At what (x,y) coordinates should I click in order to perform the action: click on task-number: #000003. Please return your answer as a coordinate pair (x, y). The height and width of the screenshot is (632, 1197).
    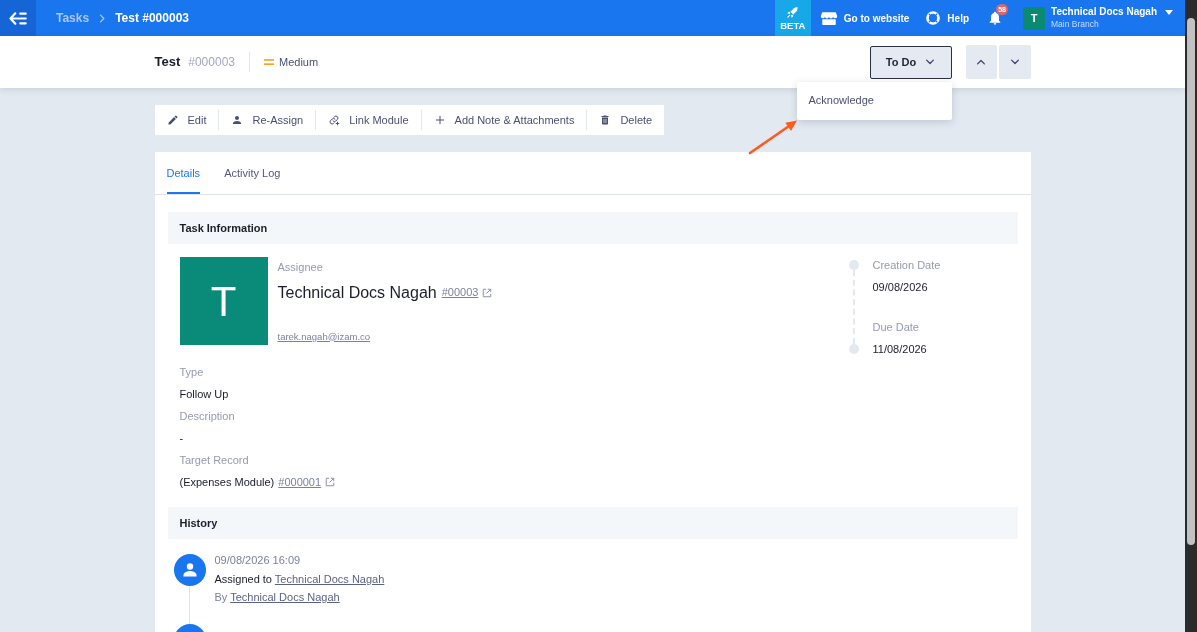
    Looking at the image, I should click on (211, 62).